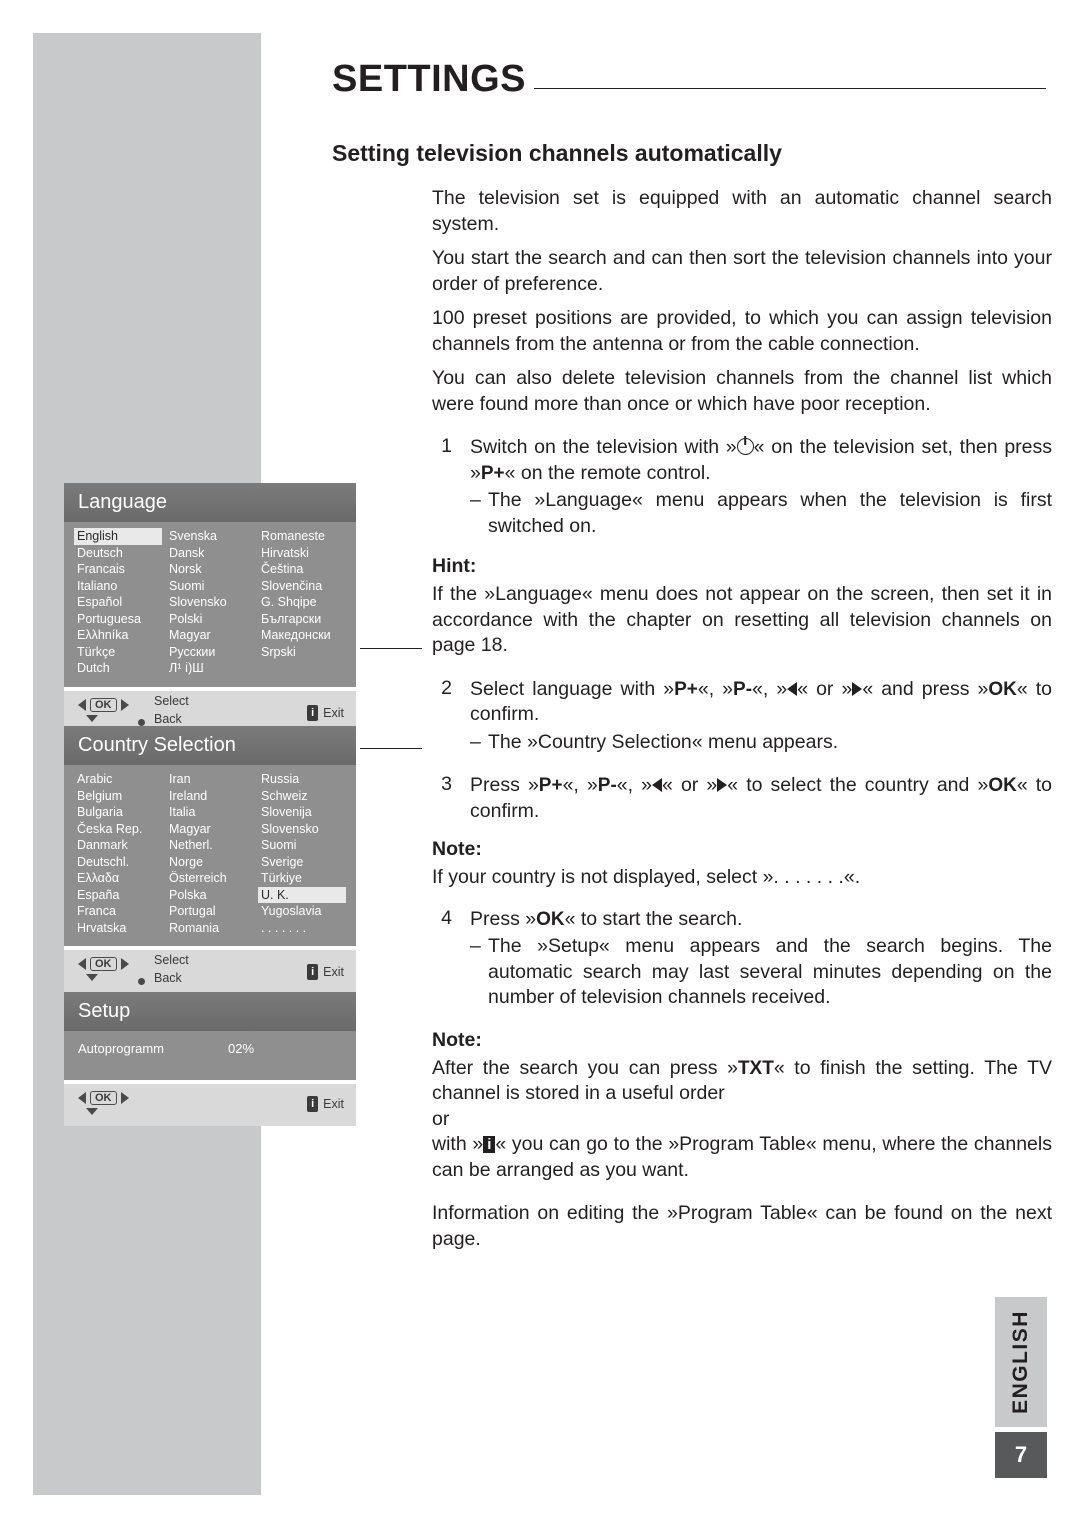 This screenshot has height=1529, width=1080. Describe the element at coordinates (302, 928) in the screenshot. I see `osd-option-: . . . . . . .` at that location.